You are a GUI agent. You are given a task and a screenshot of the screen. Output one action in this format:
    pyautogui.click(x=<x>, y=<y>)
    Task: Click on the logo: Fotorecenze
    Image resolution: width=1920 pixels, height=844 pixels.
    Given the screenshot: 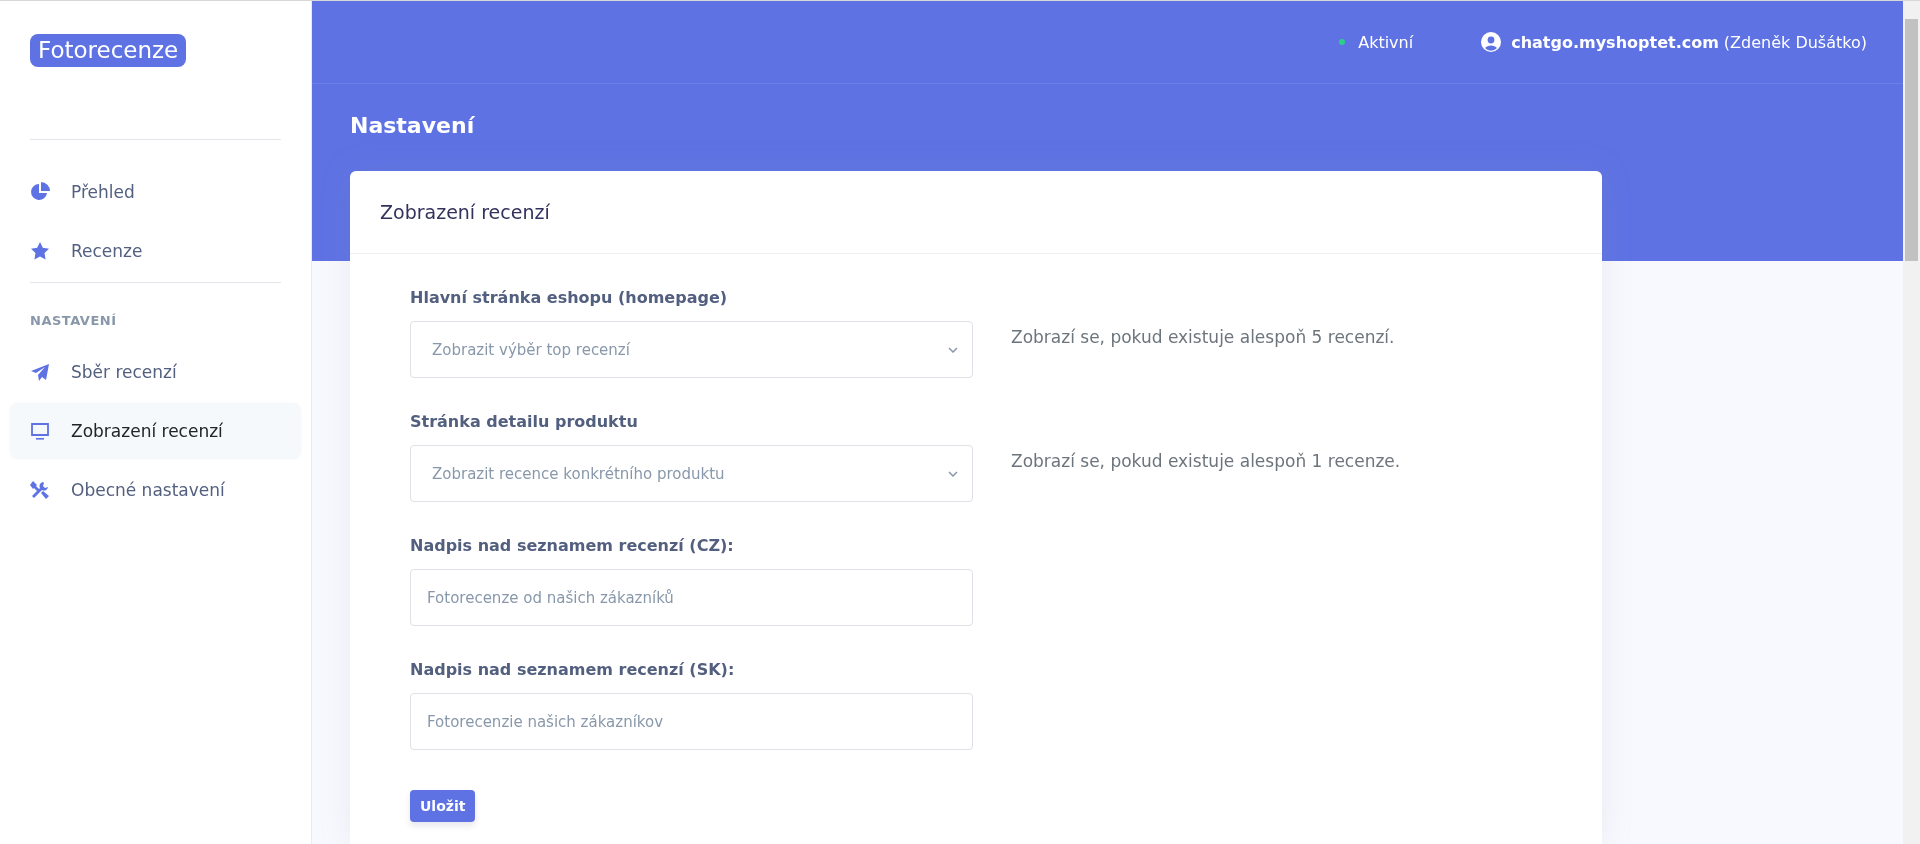 What is the action you would take?
    pyautogui.click(x=108, y=50)
    